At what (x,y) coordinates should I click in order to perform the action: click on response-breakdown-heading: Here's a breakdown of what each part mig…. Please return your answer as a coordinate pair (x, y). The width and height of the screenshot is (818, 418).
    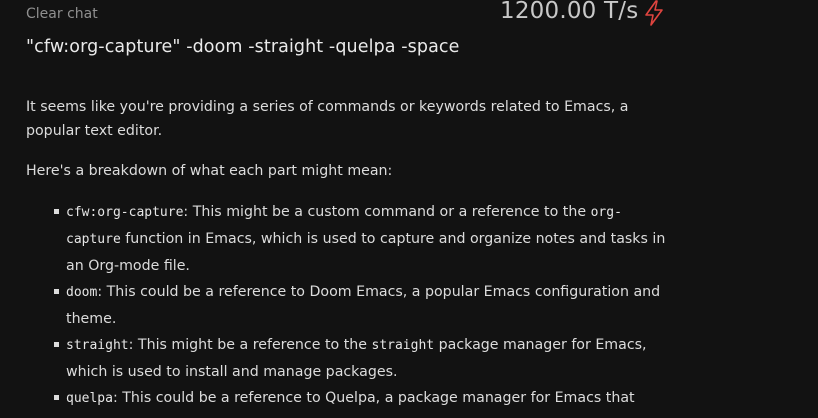
    Looking at the image, I should click on (209, 171).